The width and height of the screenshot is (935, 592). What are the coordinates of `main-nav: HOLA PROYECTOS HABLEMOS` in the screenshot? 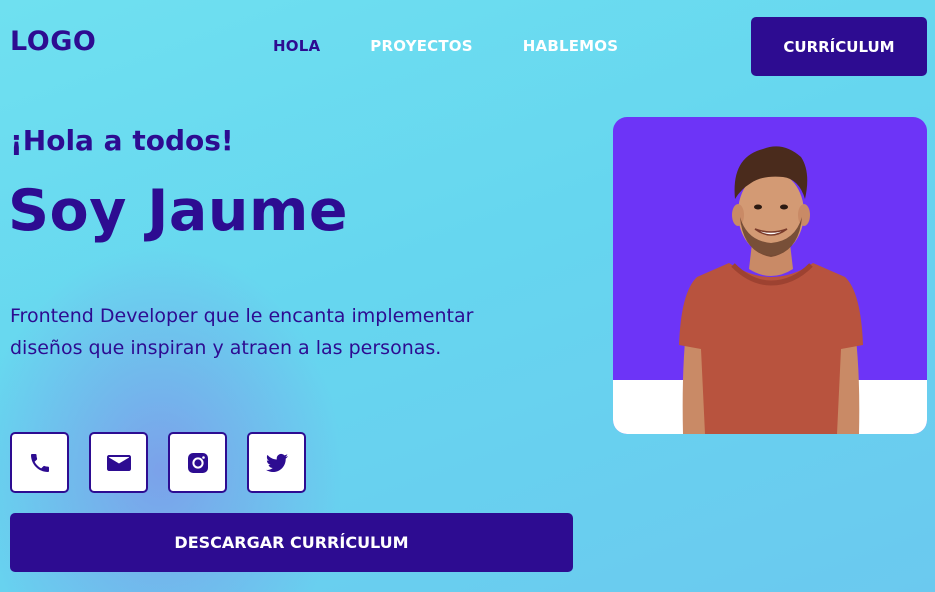 It's located at (470, 46).